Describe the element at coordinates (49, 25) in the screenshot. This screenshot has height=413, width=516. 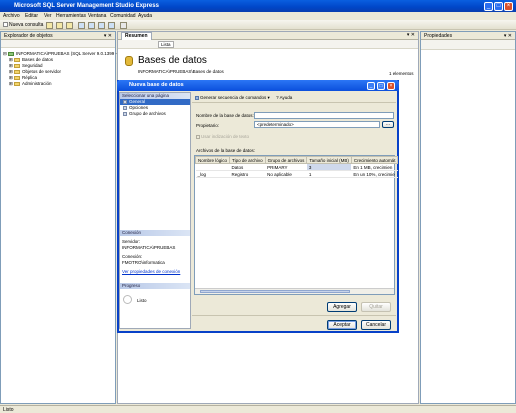
I see `open-file-icon` at that location.